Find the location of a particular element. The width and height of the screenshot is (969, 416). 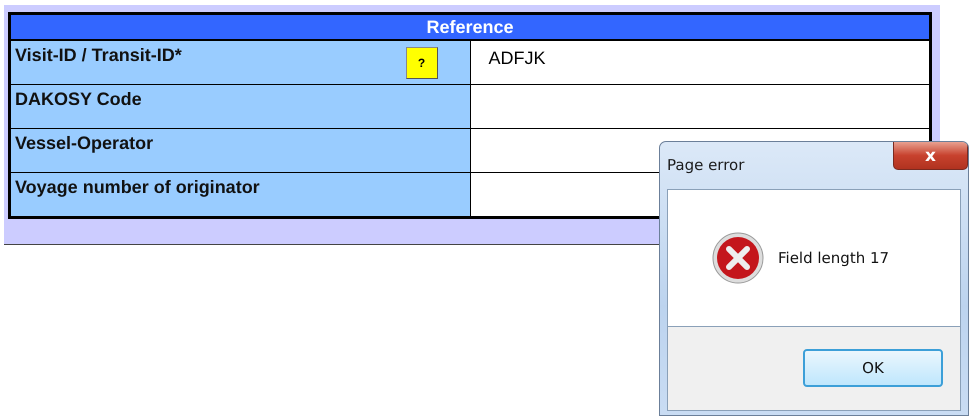

field-label-cell: Vessel-Operator is located at coordinates (240, 150).